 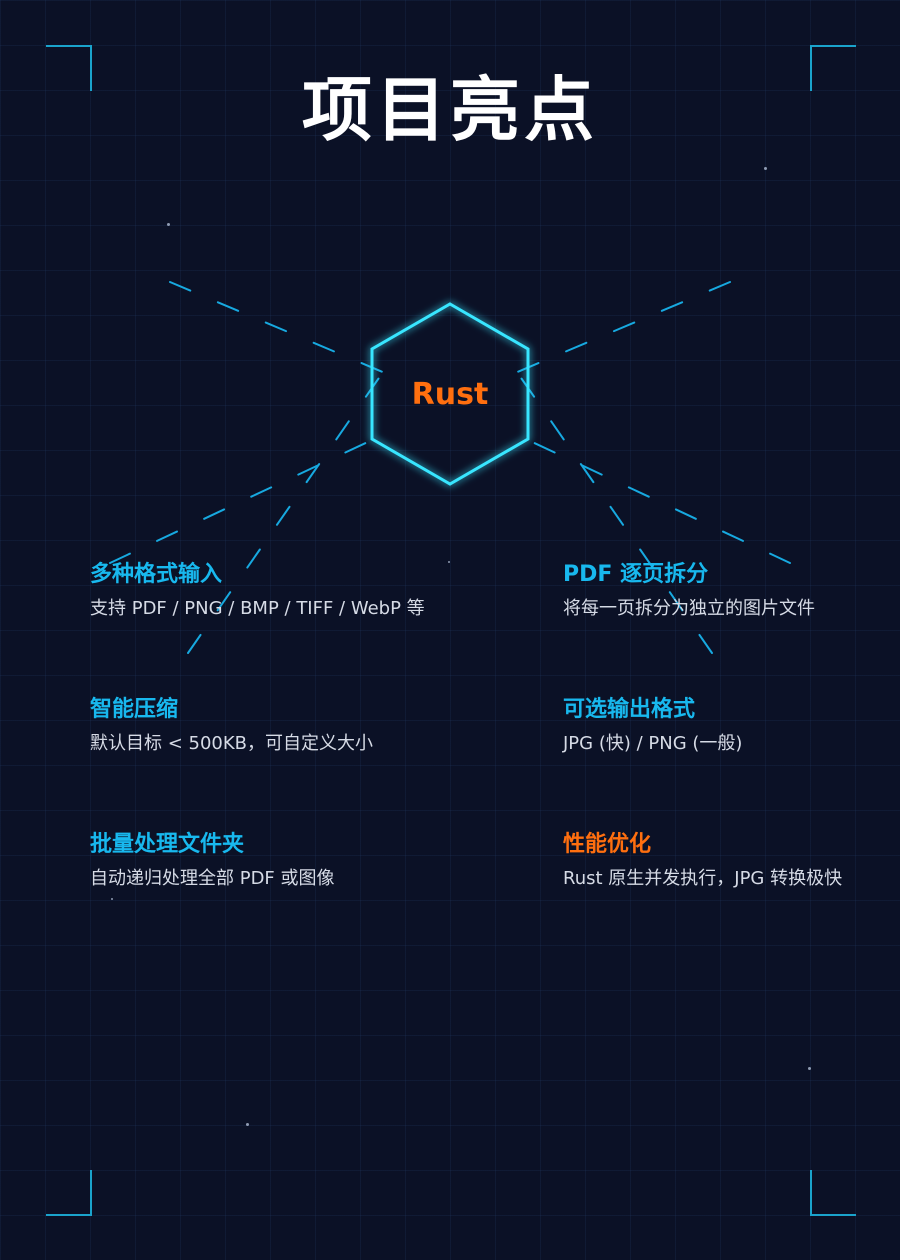 I want to click on feature-title: 性能优化, so click(x=607, y=844).